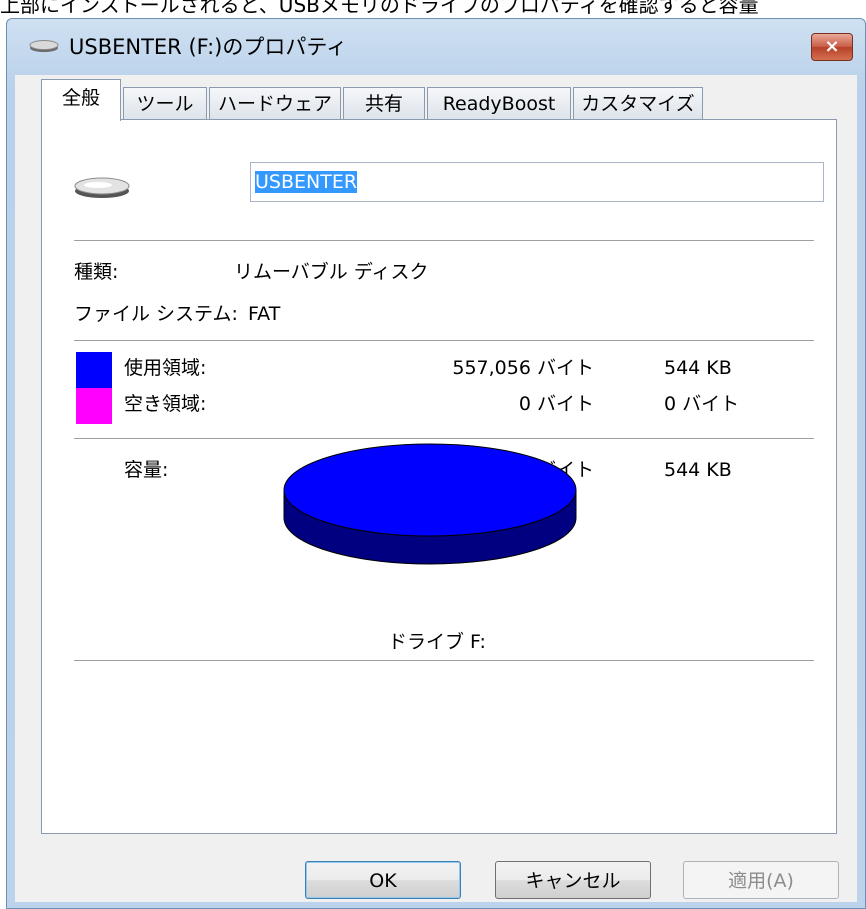 This screenshot has width=866, height=909. What do you see at coordinates (208, 47) in the screenshot?
I see `window-title: USBENTER (F:)のプロパティ` at bounding box center [208, 47].